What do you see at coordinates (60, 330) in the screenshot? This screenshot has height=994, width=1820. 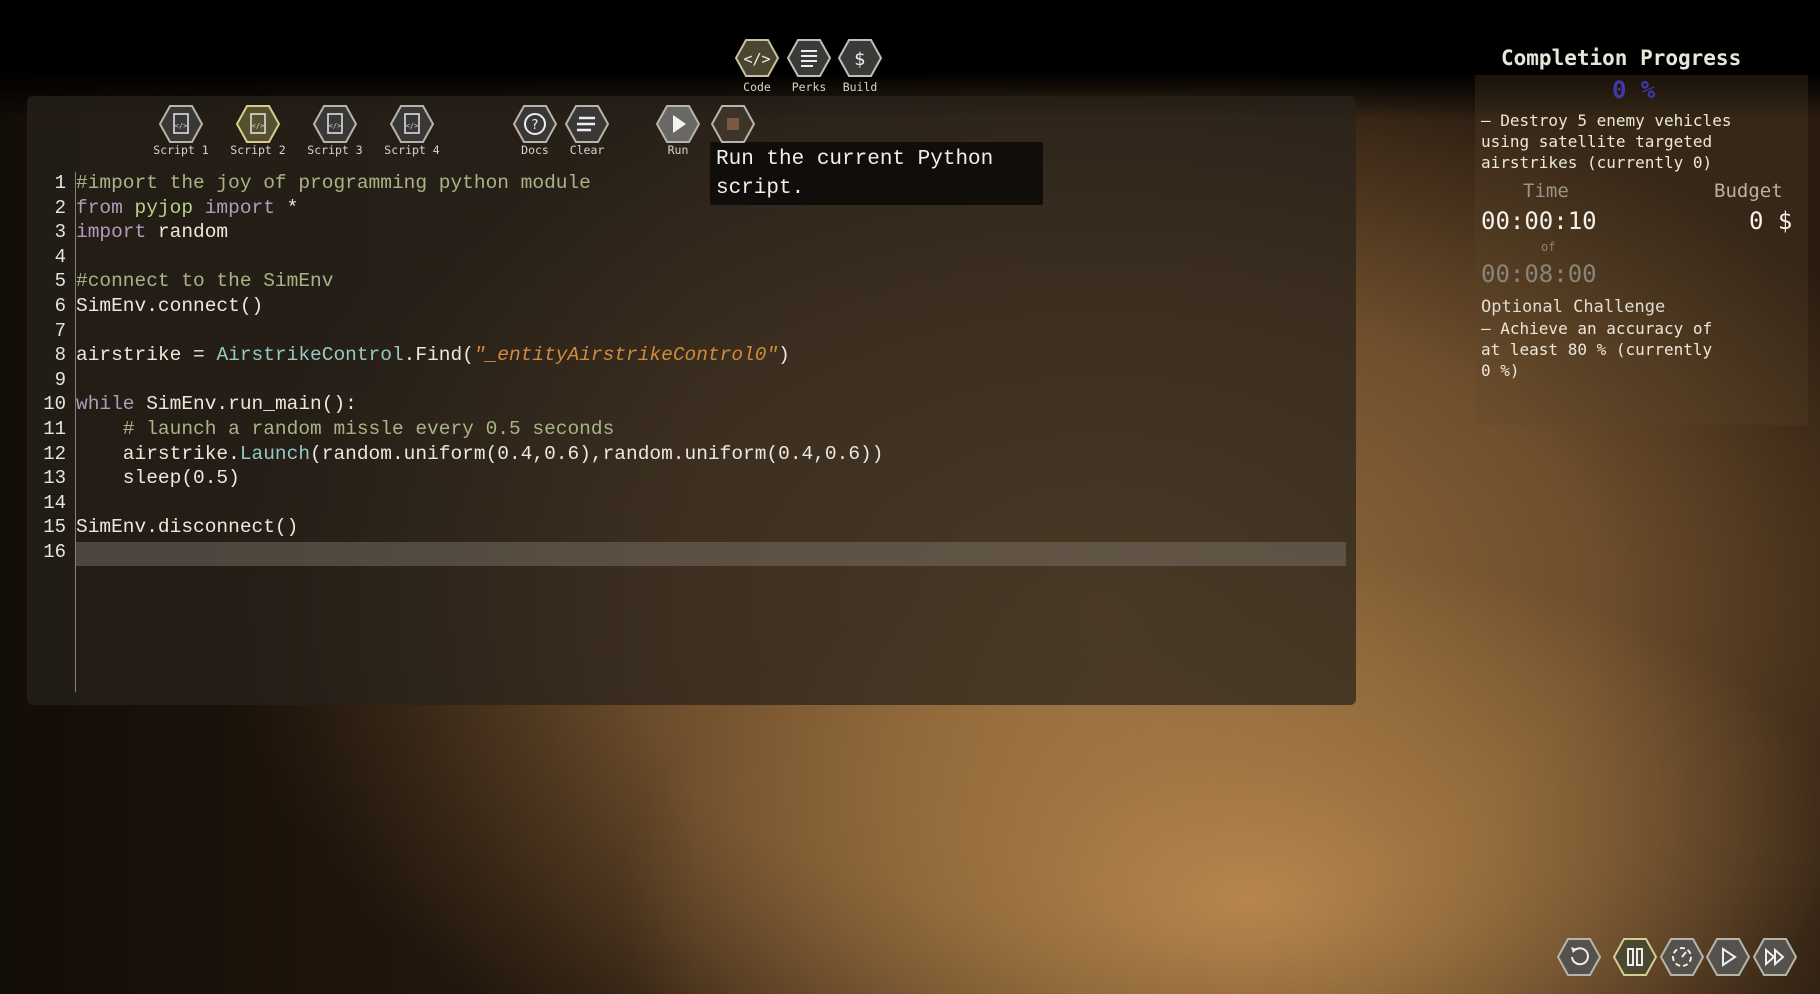 I see `line-number: 7` at bounding box center [60, 330].